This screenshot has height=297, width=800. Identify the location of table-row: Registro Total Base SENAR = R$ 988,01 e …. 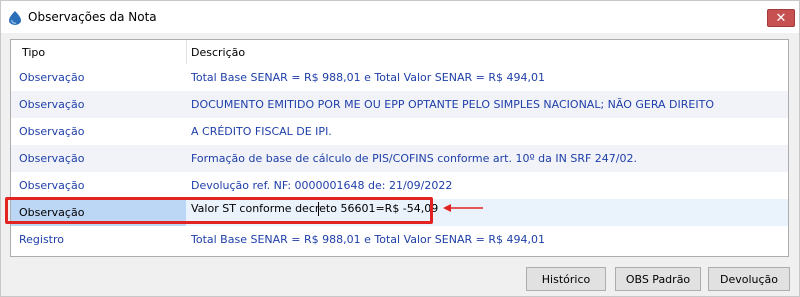
(399, 239).